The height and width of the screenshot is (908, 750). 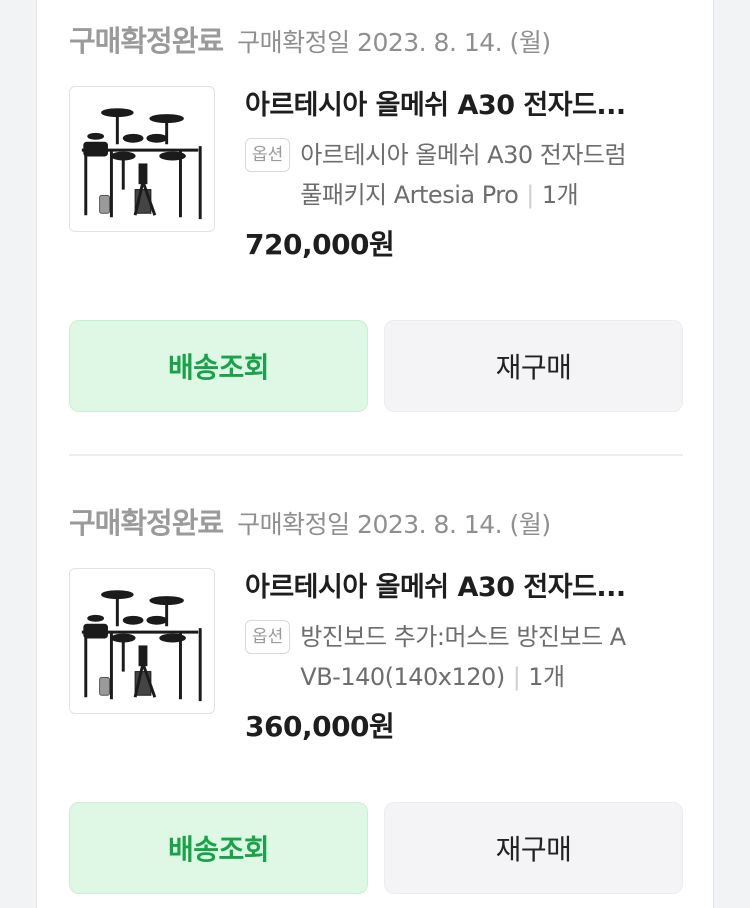 I want to click on option-line: 풀패키지 Artesia Pro, so click(x=409, y=195).